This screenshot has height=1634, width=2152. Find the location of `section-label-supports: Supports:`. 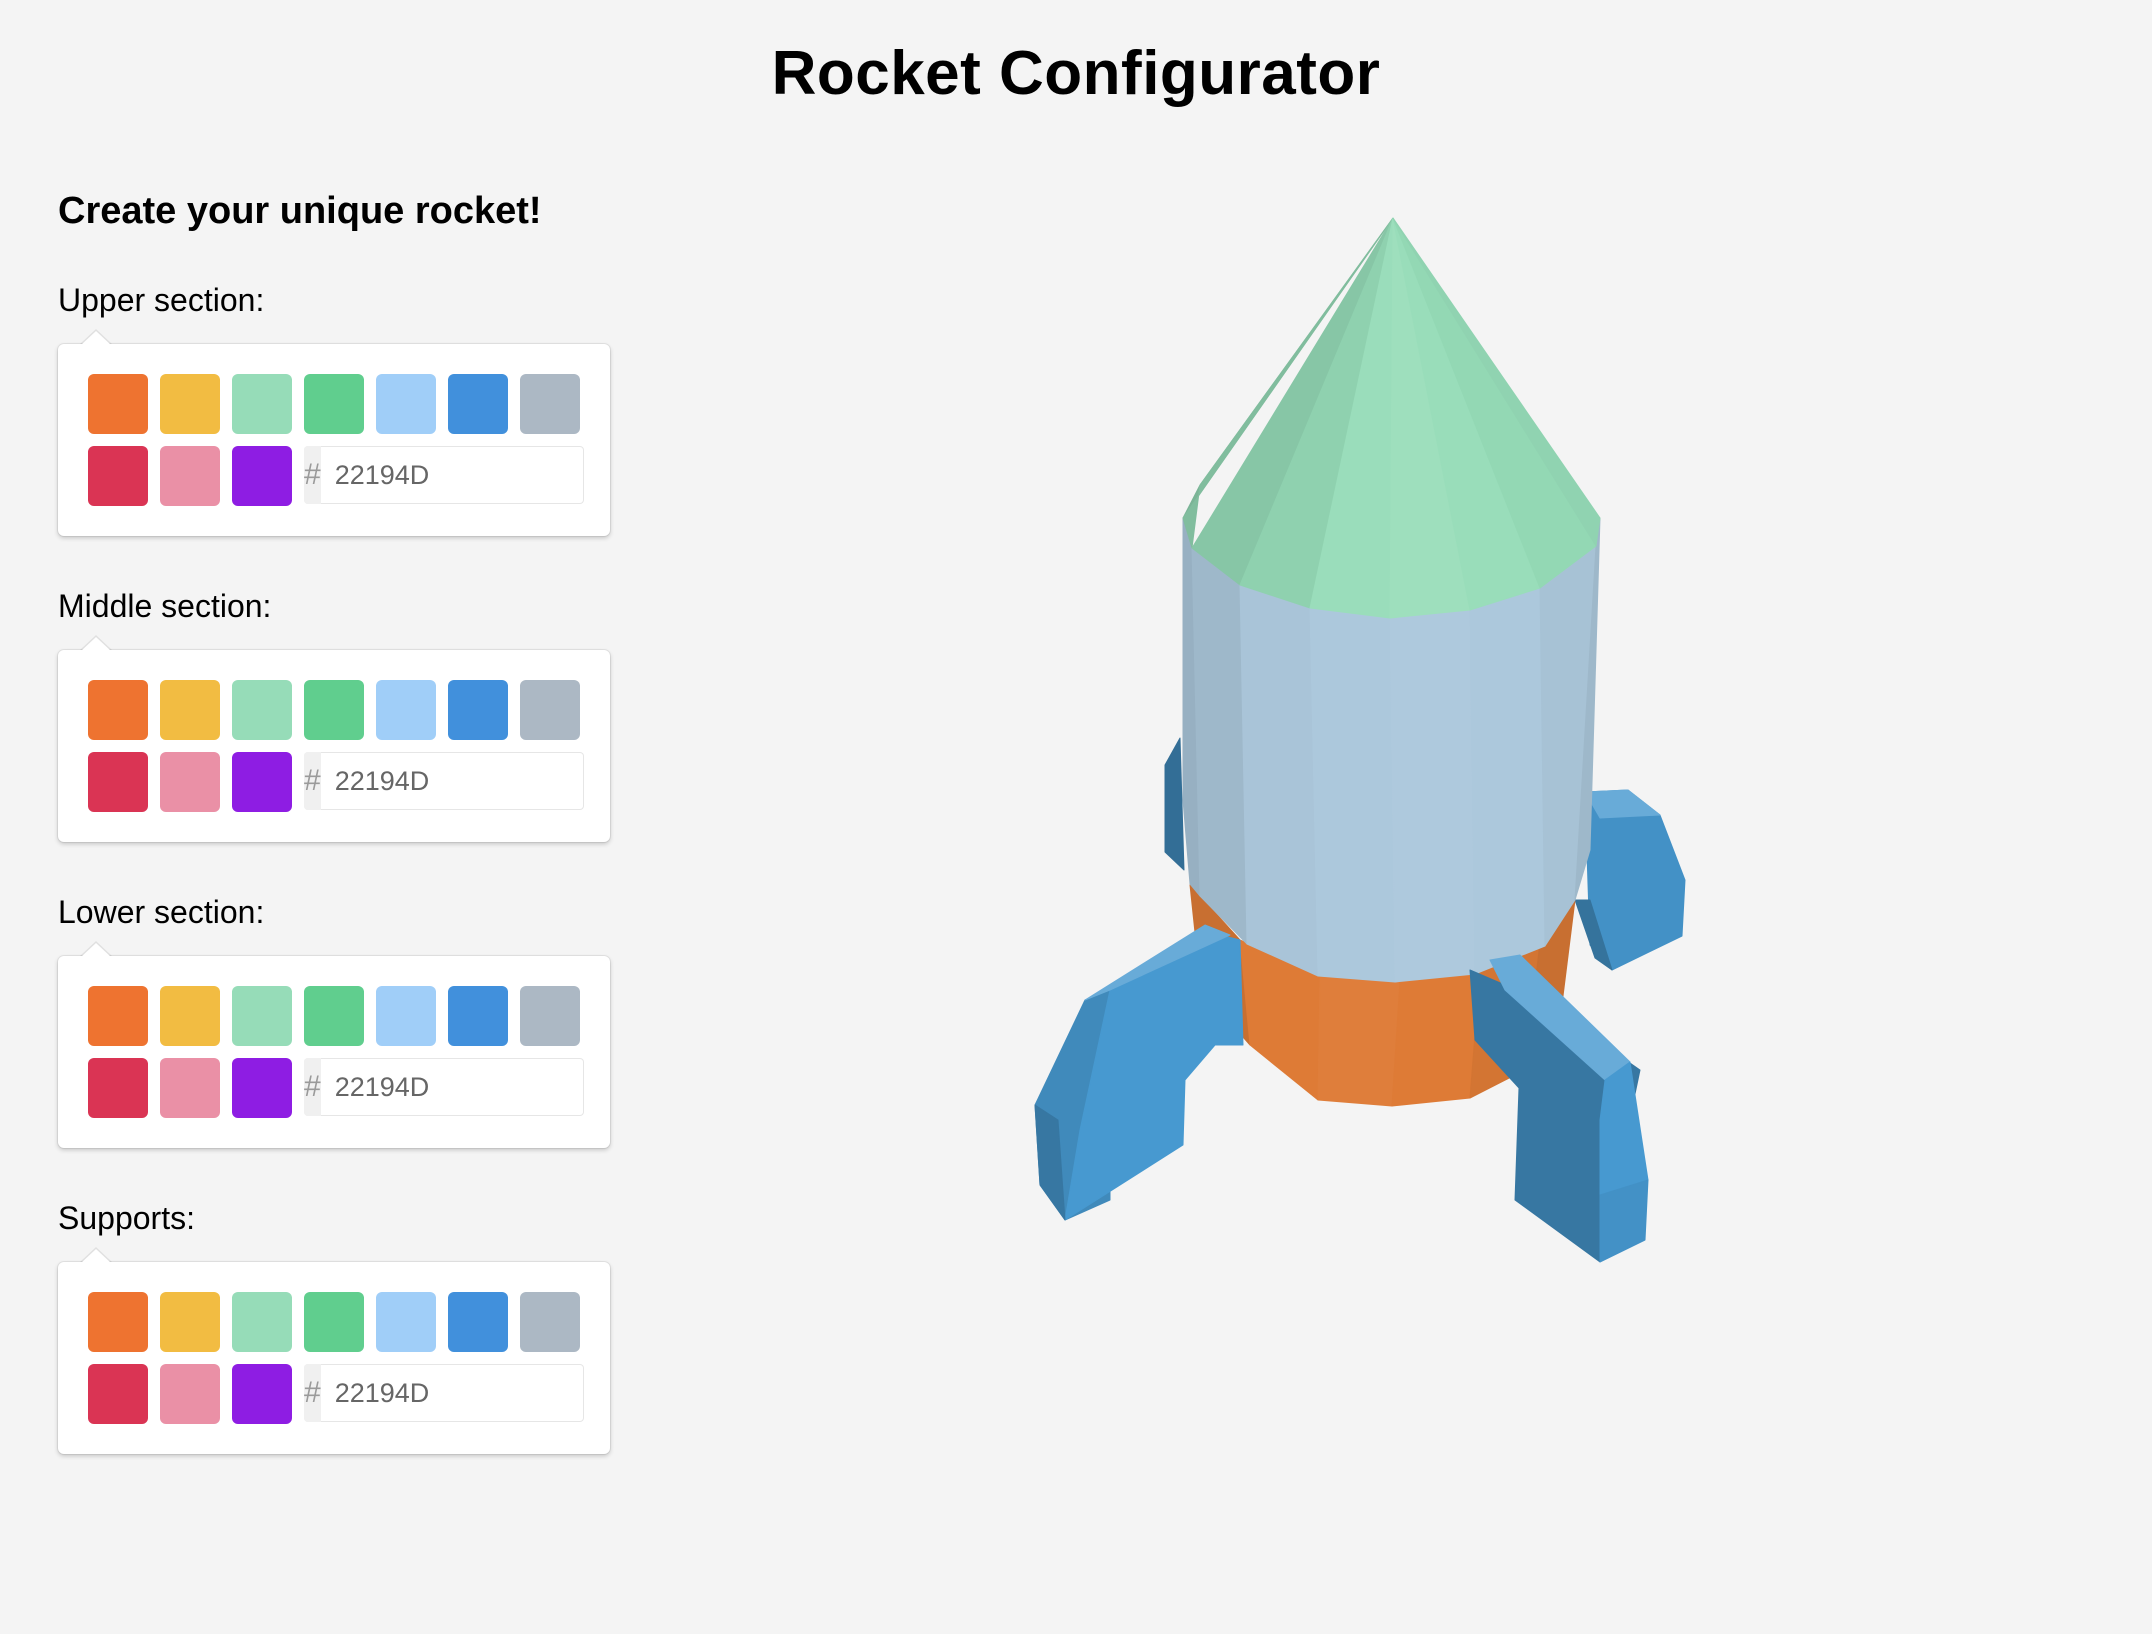

section-label-supports: Supports: is located at coordinates (126, 1218).